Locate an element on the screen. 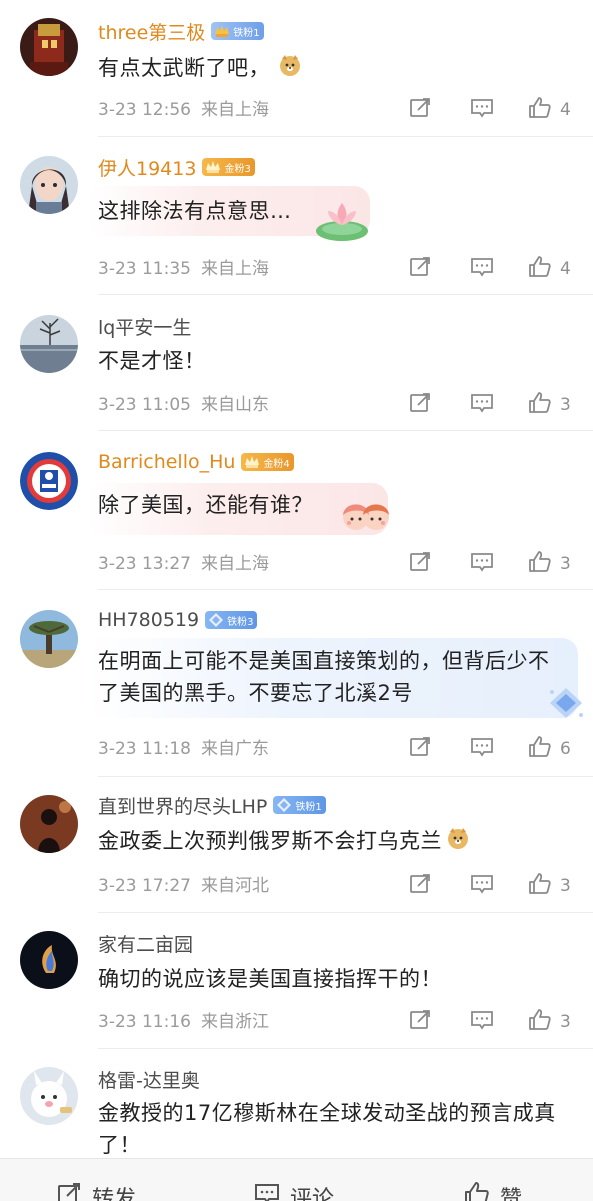  username: 格雷-达里奥 is located at coordinates (149, 1079).